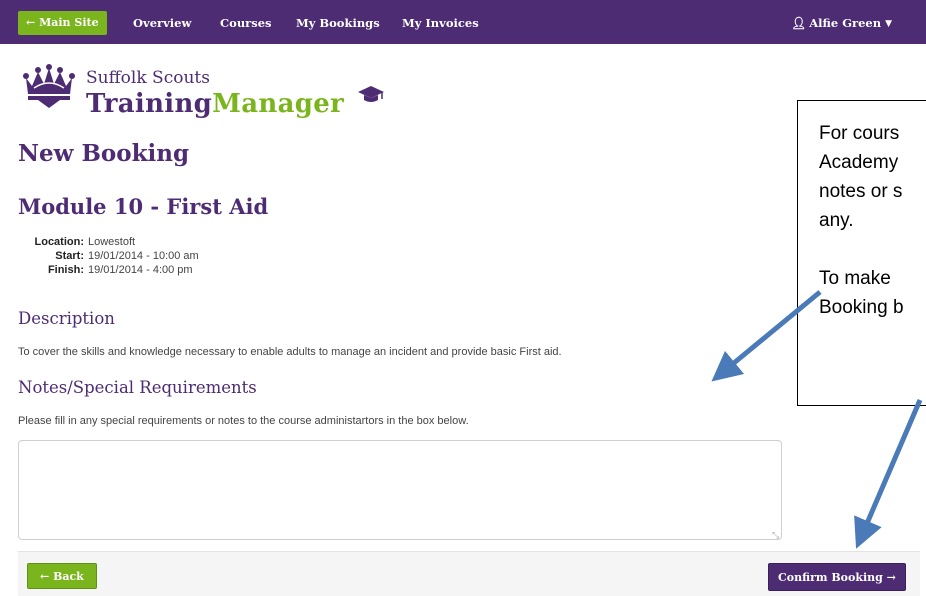 The width and height of the screenshot is (926, 596). I want to click on back-button: ← Back, so click(62, 576).